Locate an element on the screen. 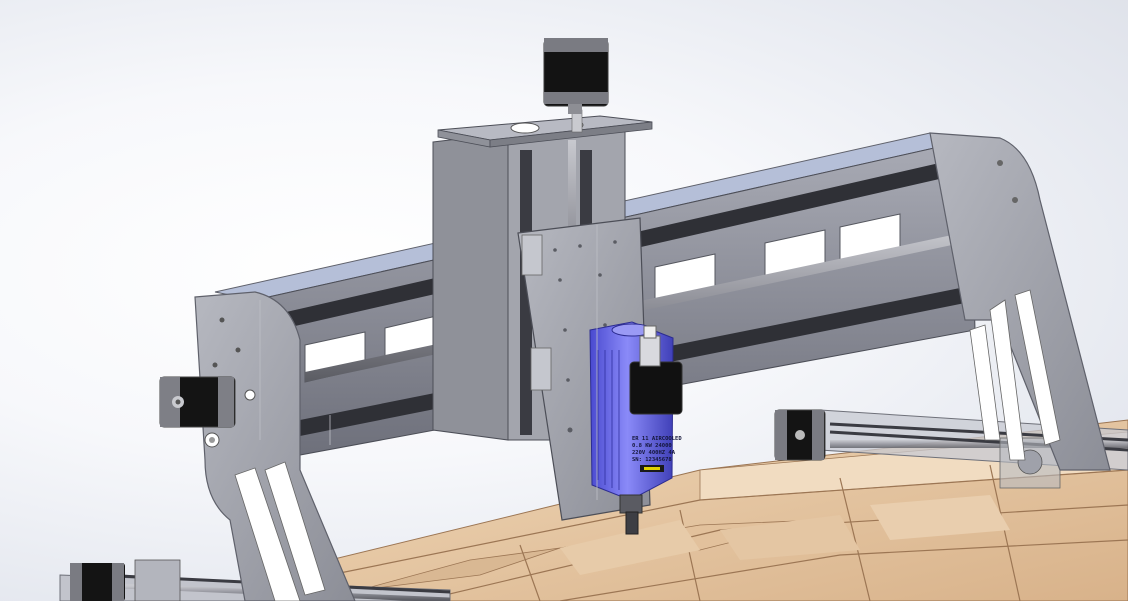 The width and height of the screenshot is (1128, 601). spindle-label-line: SN: 12345678 is located at coordinates (652, 460).